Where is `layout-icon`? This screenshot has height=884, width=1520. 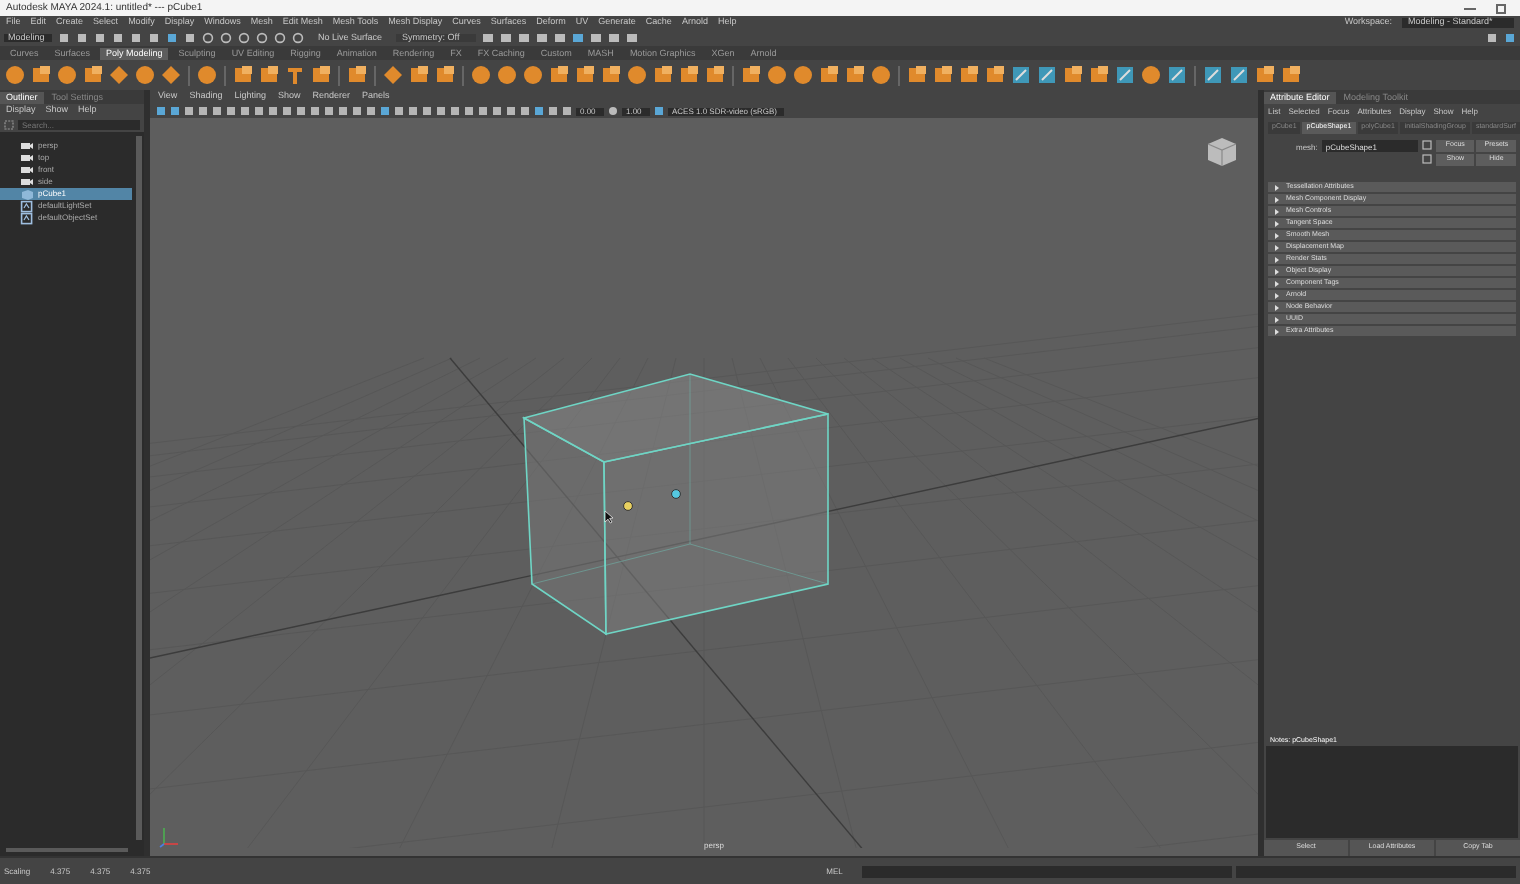
layout-icon is located at coordinates (1492, 38).